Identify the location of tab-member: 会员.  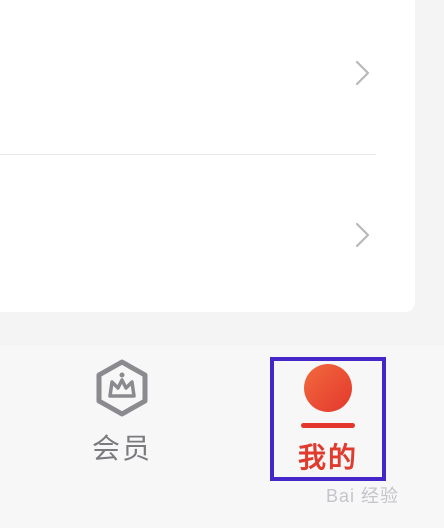
(122, 418).